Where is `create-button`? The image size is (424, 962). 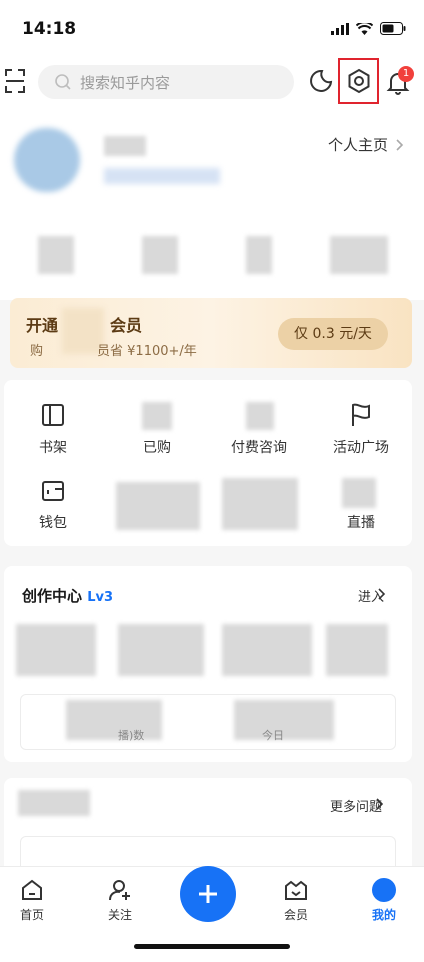
create-button is located at coordinates (208, 894).